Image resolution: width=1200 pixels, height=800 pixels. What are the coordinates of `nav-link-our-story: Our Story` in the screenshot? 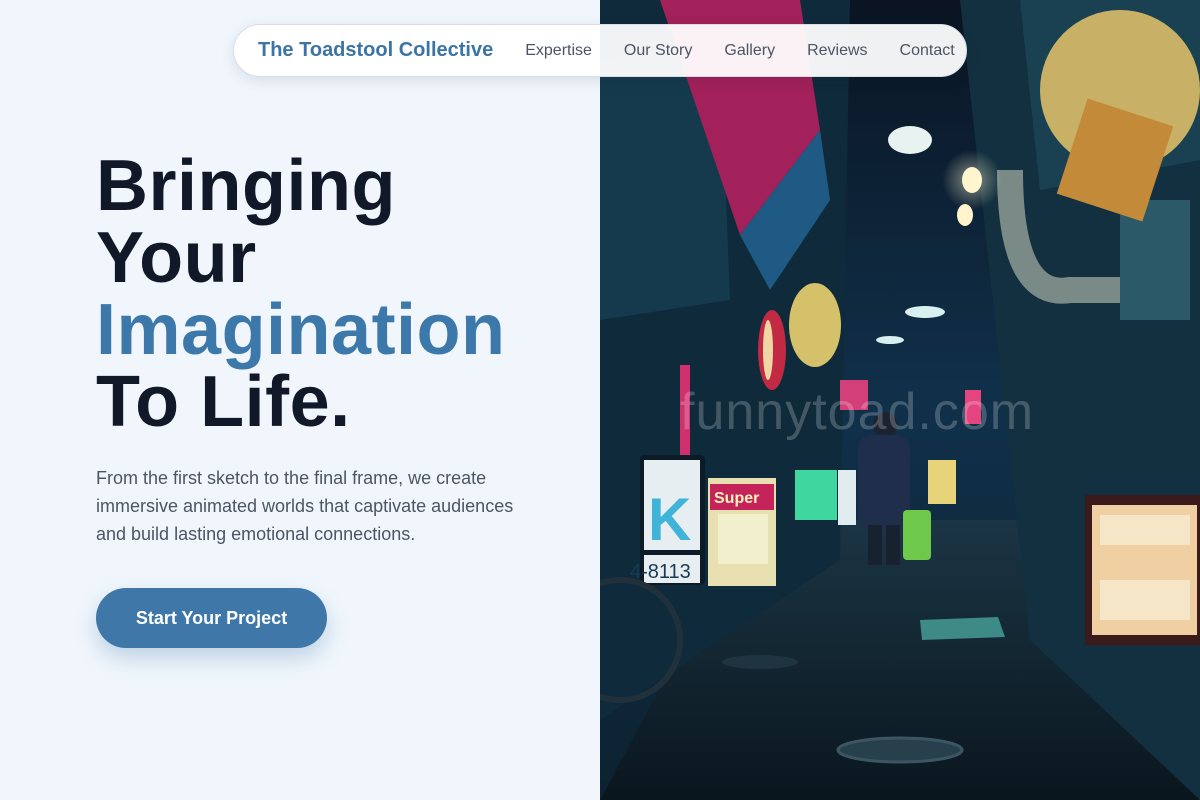 It's located at (658, 51).